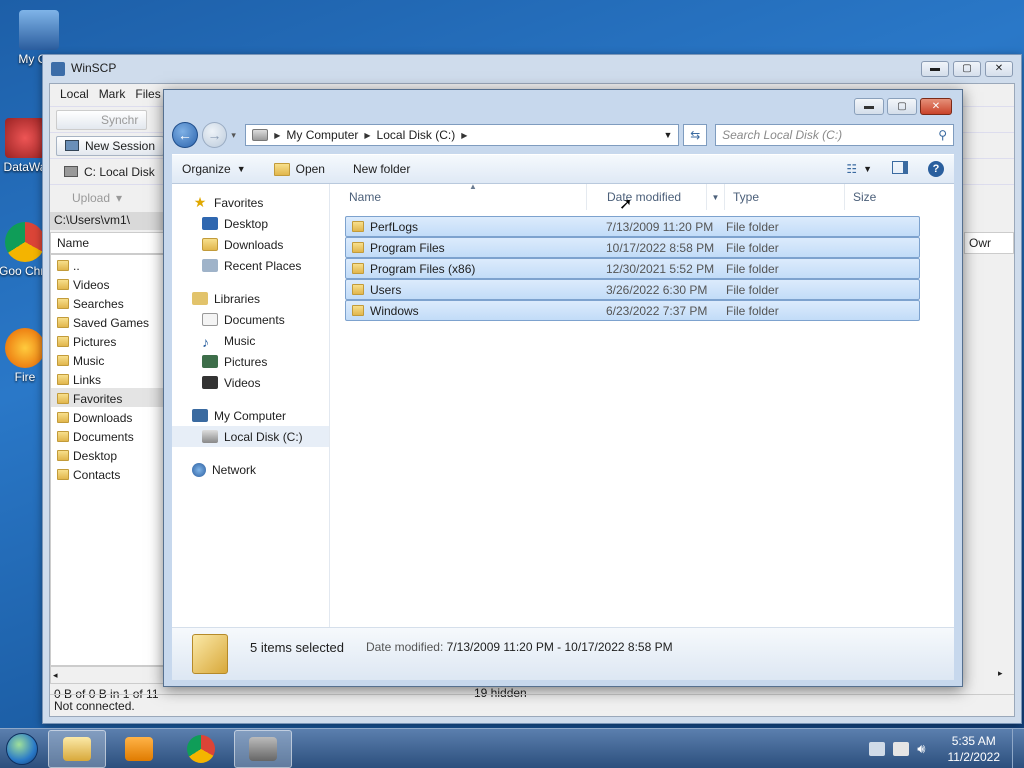 The height and width of the screenshot is (768, 1024). What do you see at coordinates (110, 321) in the screenshot?
I see `list-item: Saved Games` at bounding box center [110, 321].